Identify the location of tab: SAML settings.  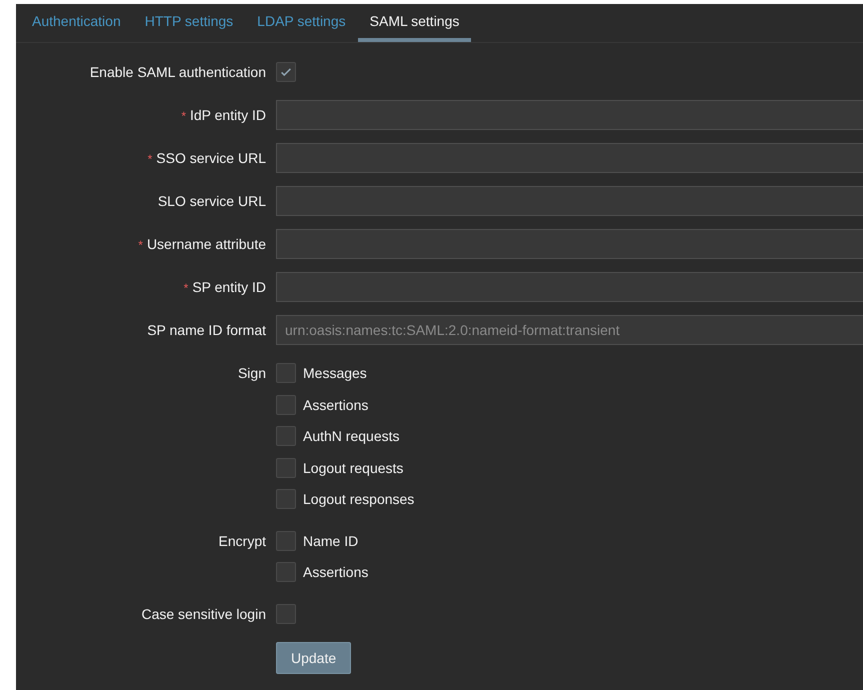
(415, 23).